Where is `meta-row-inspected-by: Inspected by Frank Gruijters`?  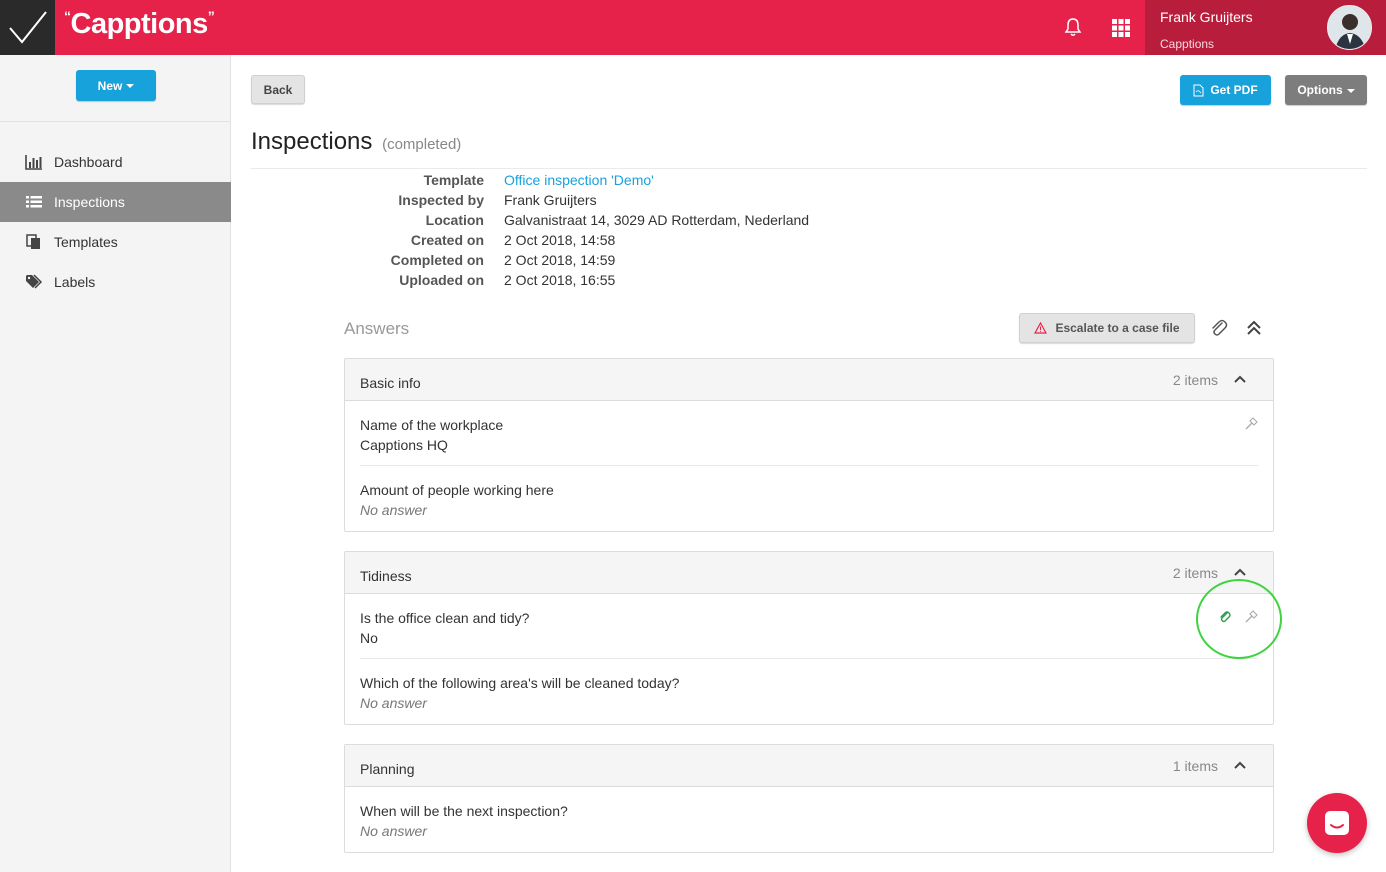 meta-row-inspected-by: Inspected by Frank Gruijters is located at coordinates (554, 200).